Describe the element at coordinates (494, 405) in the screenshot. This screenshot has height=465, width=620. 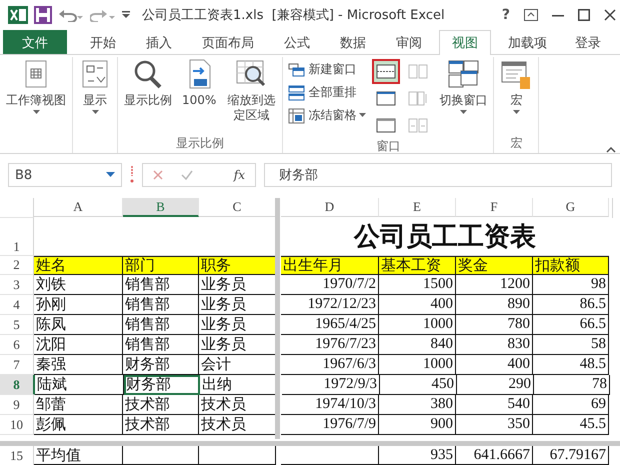
I see `table-cell: 540` at that location.